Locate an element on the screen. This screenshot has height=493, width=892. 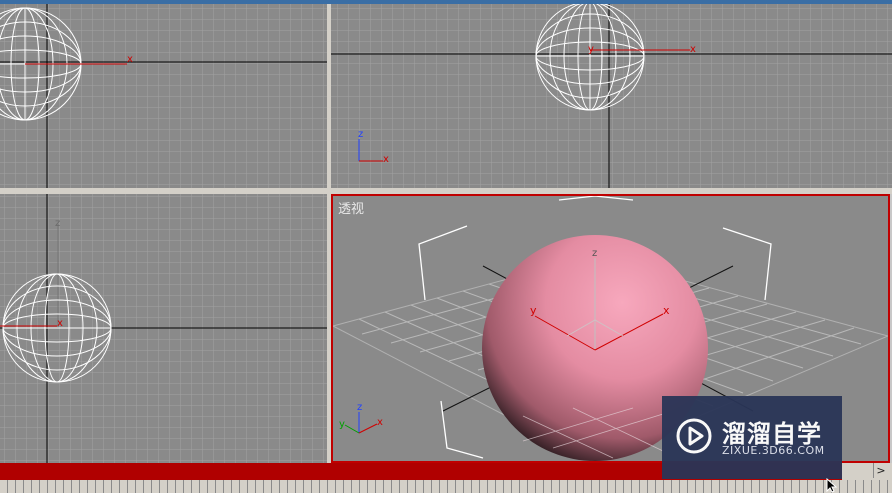
track-bar is located at coordinates (446, 486).